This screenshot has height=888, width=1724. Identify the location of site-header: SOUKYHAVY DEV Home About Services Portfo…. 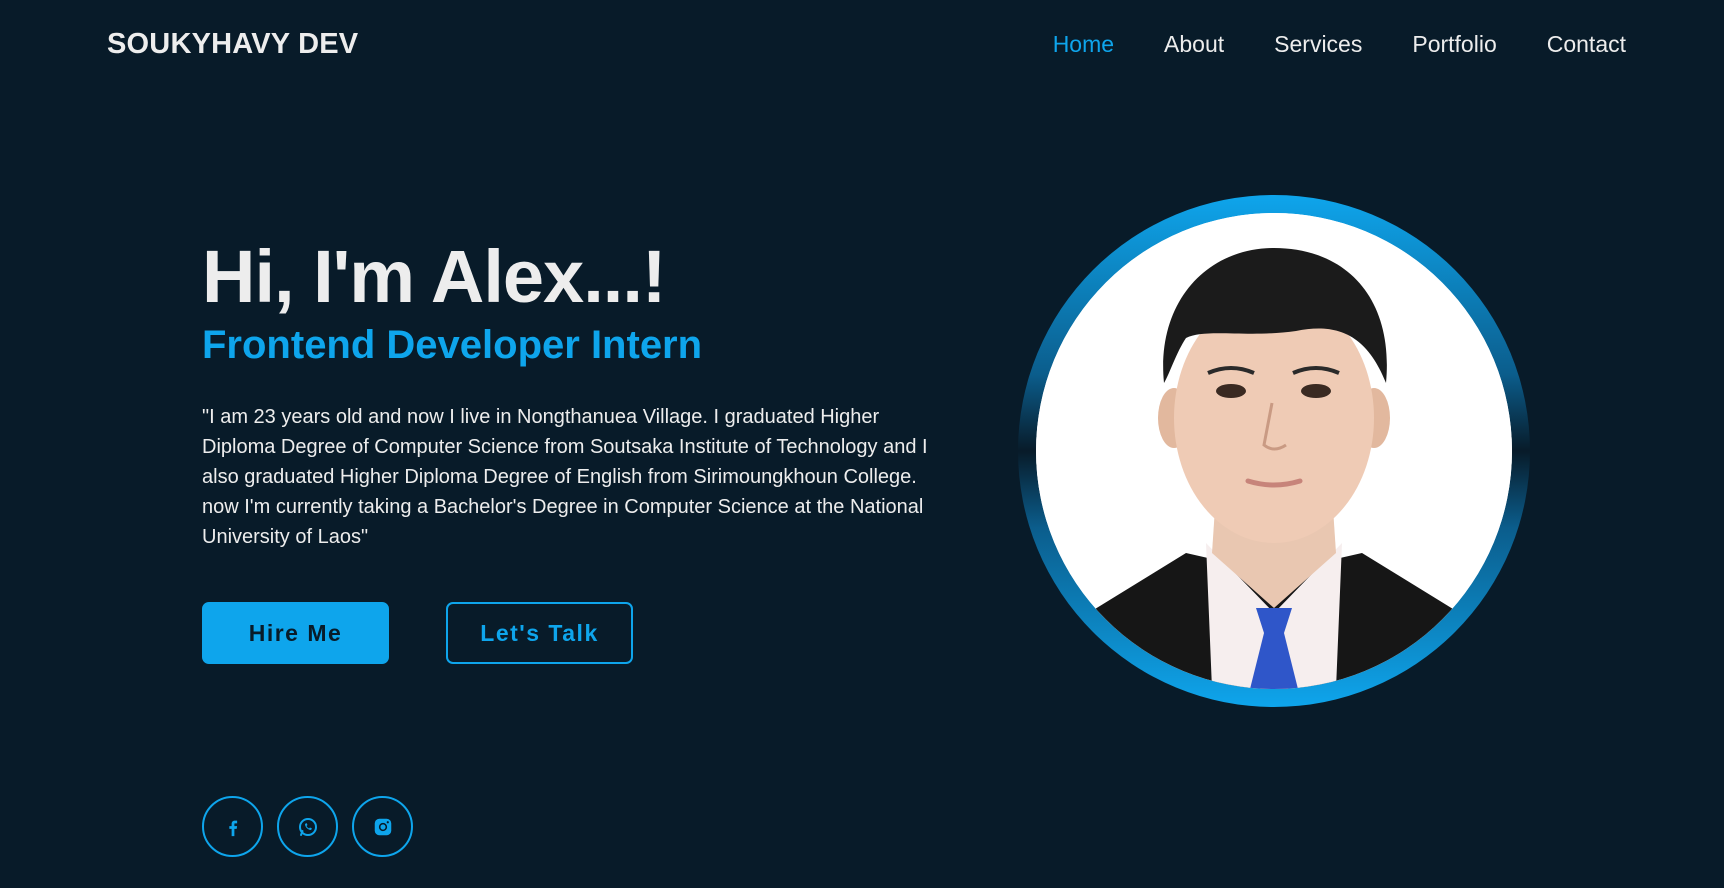
(862, 44).